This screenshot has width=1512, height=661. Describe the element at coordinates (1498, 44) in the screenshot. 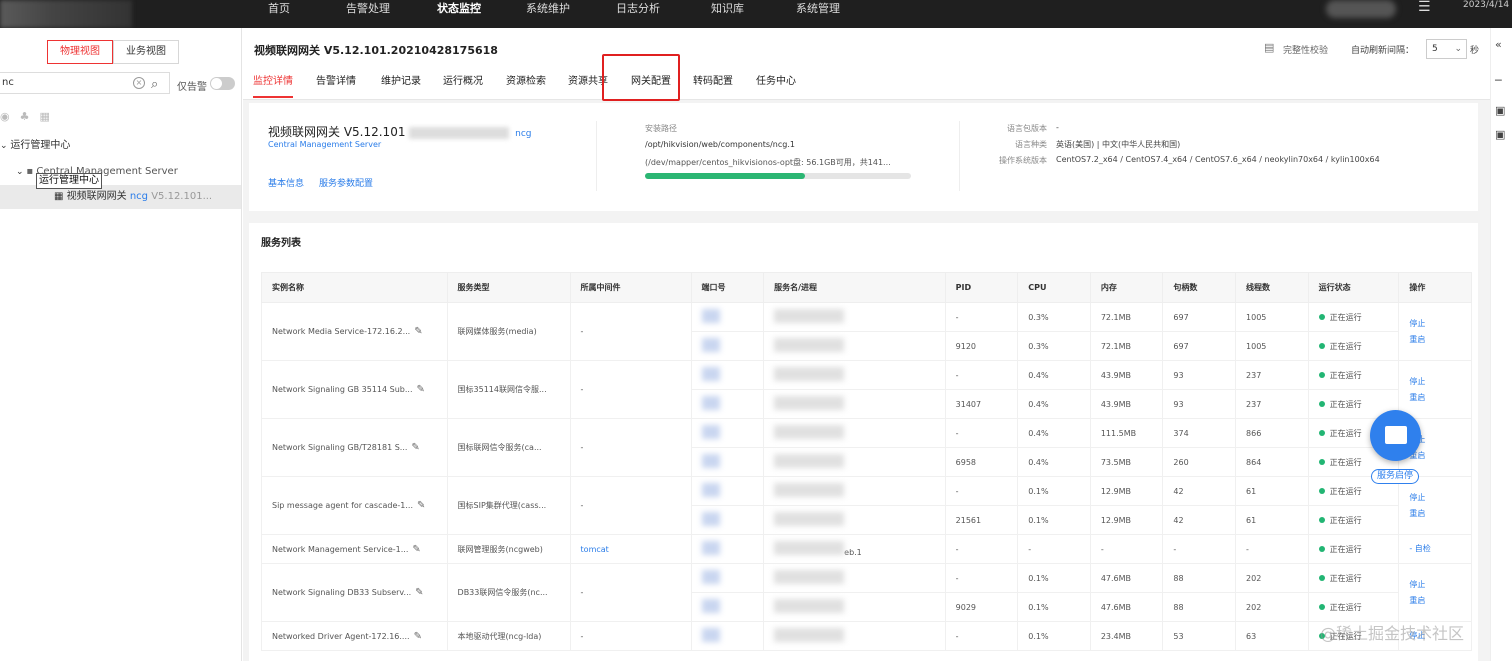

I see `collapse-icon: «` at that location.